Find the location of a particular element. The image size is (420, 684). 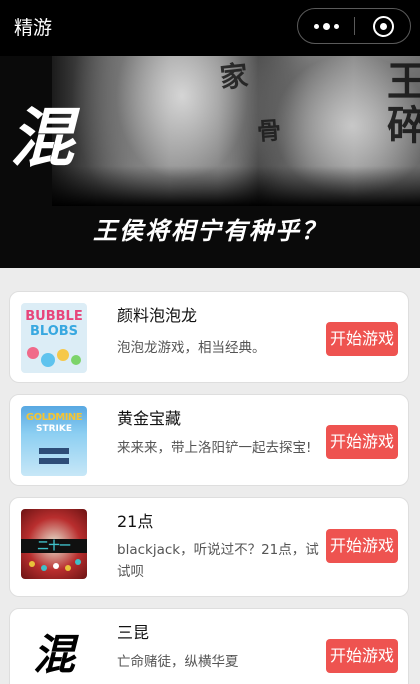

more-dots-icon is located at coordinates (326, 26).